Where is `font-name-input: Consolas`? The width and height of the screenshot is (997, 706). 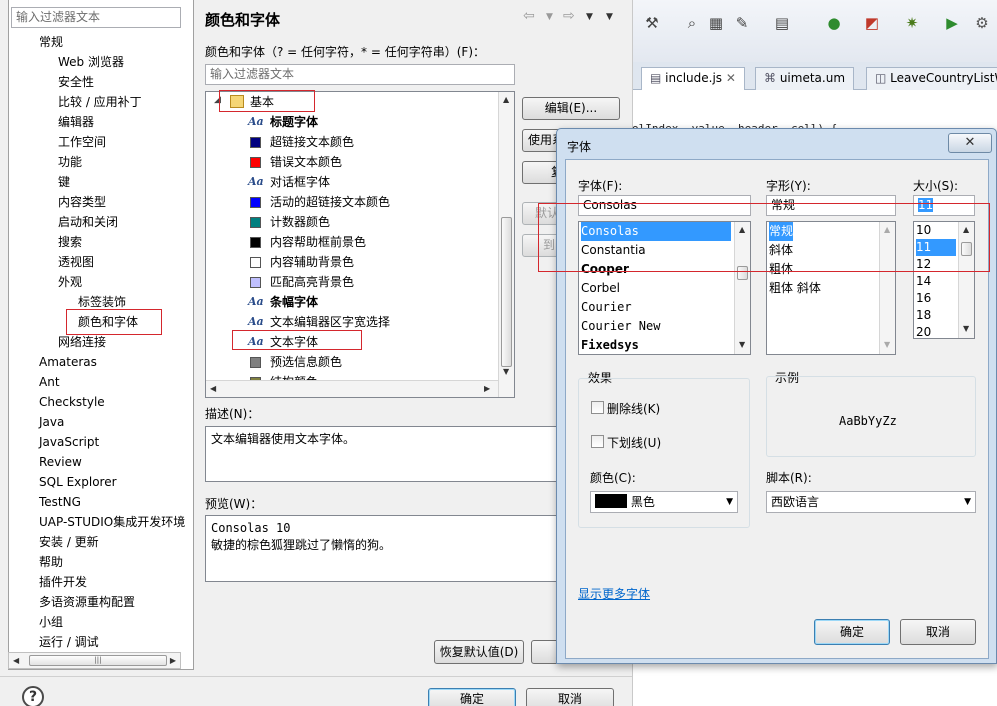 font-name-input: Consolas is located at coordinates (664, 205).